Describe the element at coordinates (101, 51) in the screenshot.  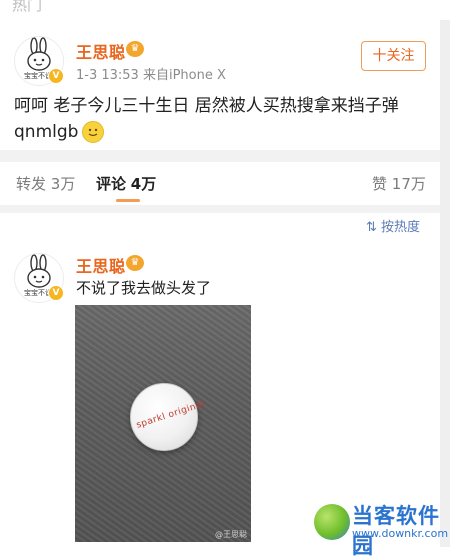
I see `author-name: 王思聪` at that location.